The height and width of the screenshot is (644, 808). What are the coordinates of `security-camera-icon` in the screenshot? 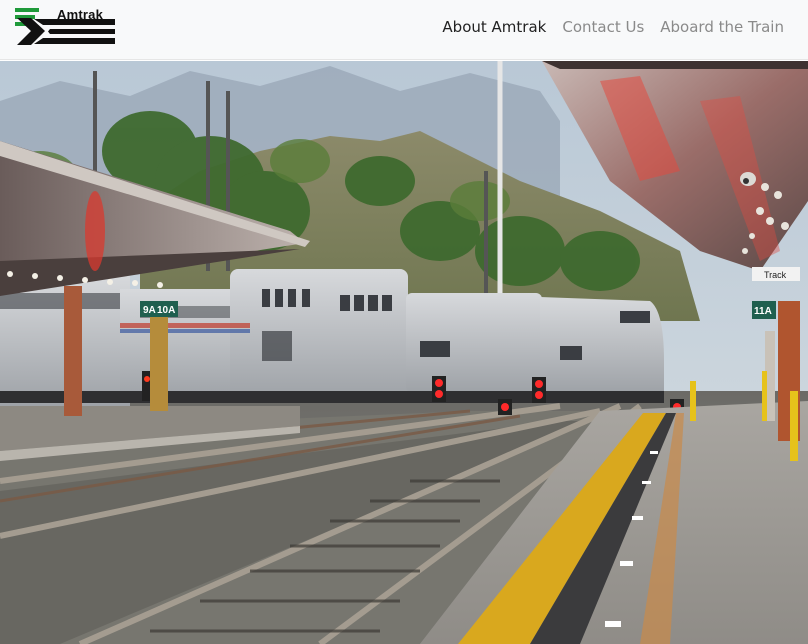 It's located at (748, 179).